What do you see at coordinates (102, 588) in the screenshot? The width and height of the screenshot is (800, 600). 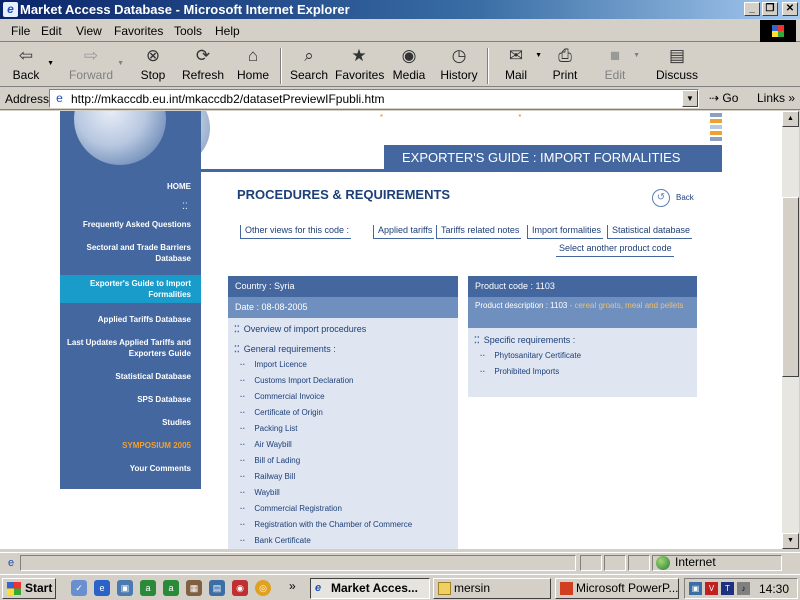 I see `quicklaunch-ie-icon: e` at bounding box center [102, 588].